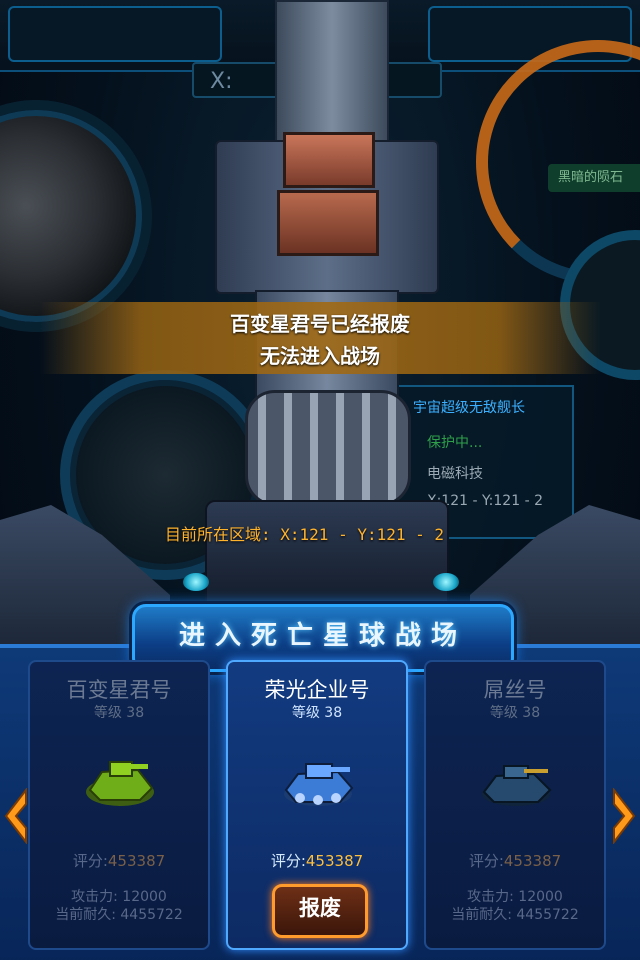 The height and width of the screenshot is (960, 640). I want to click on ship-card-selected: 荣光企业号 等级 38 评分:453387 报废, so click(317, 805).